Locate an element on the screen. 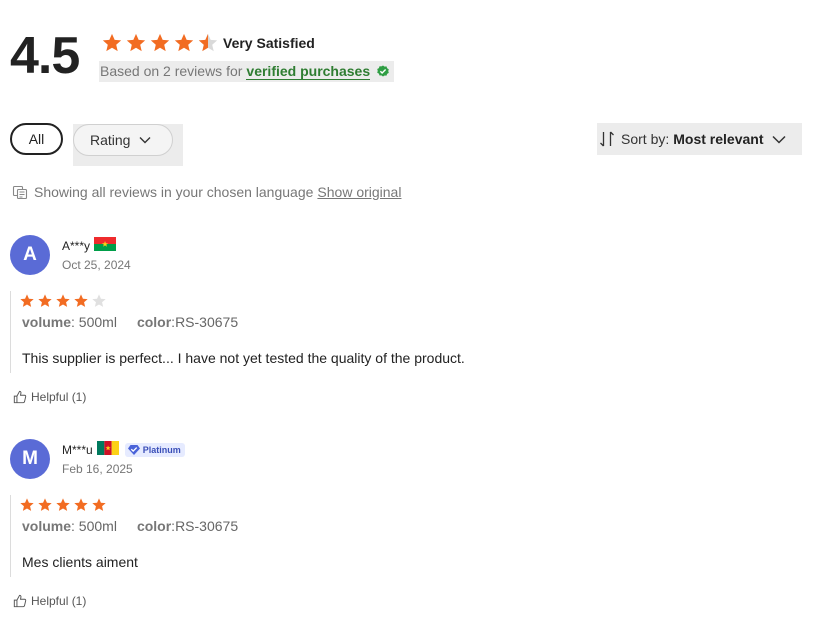  burkina-faso-flag-icon is located at coordinates (105, 245).